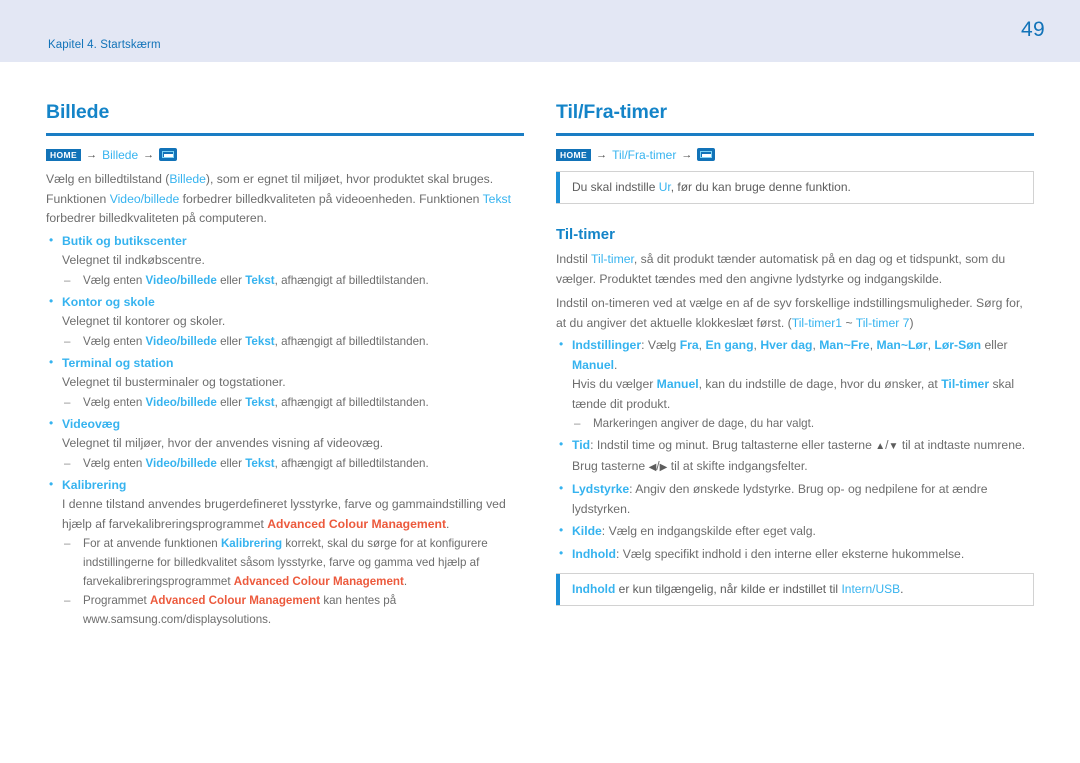  What do you see at coordinates (78, 112) in the screenshot?
I see `page-title-billede: Billede` at bounding box center [78, 112].